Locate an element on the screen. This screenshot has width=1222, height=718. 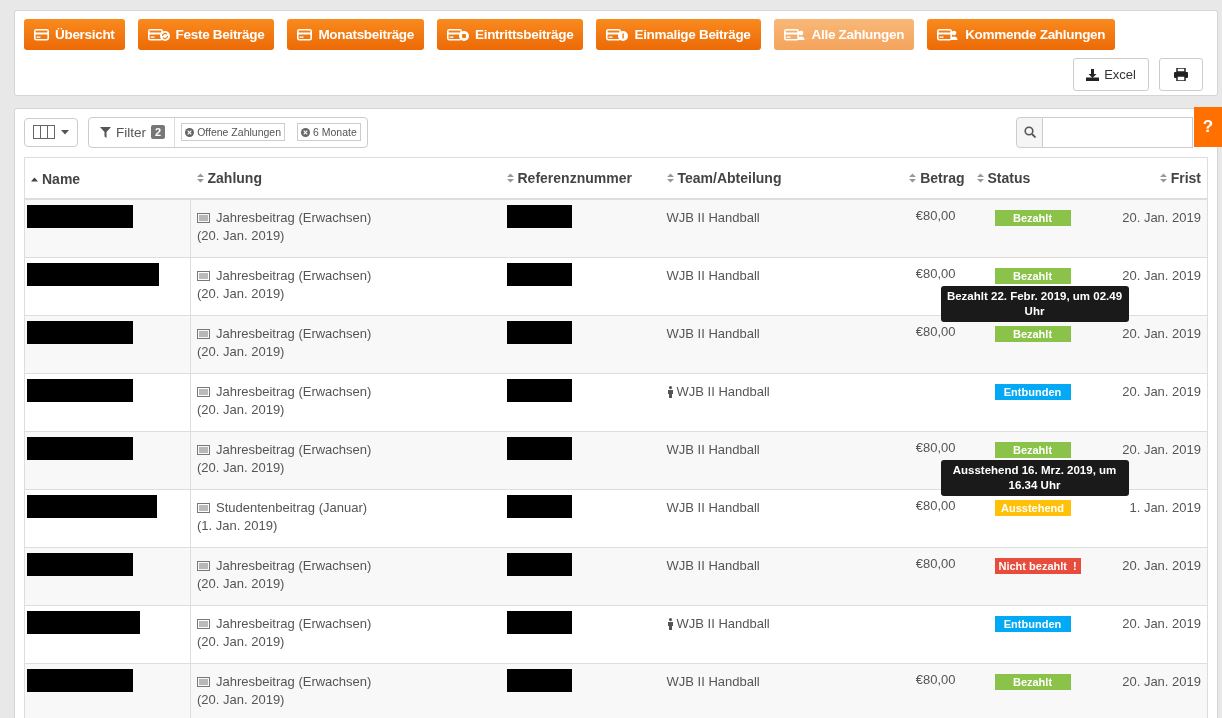
search-icon is located at coordinates (1029, 132).